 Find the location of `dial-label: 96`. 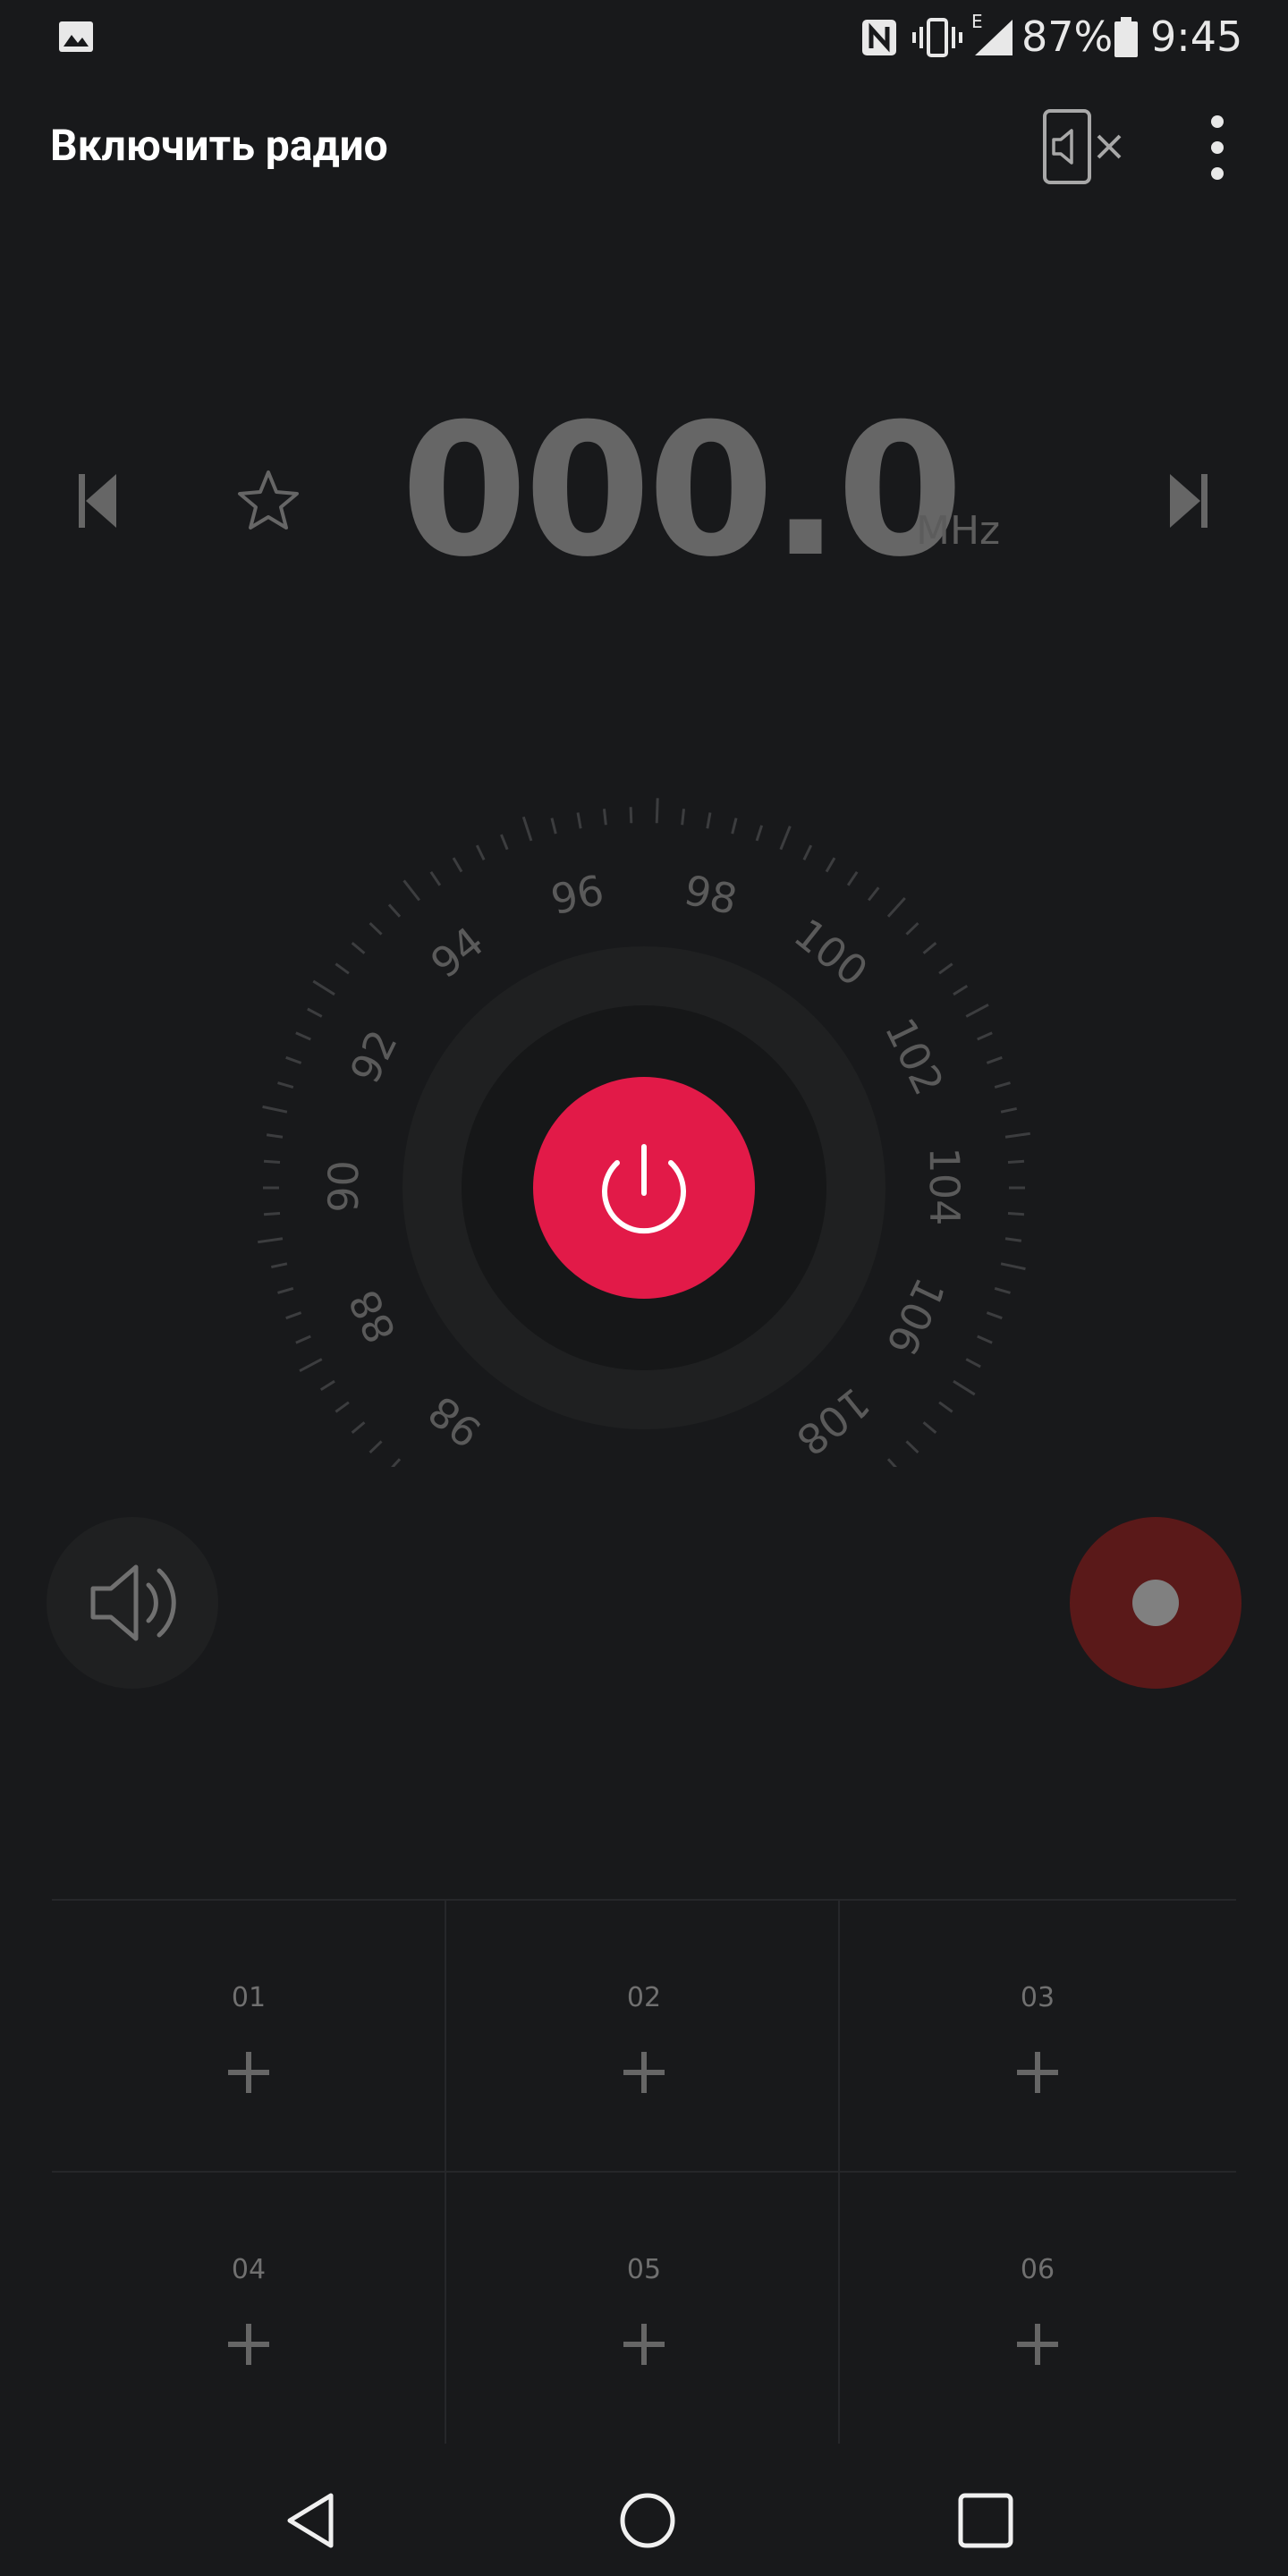

dial-label: 96 is located at coordinates (577, 895).